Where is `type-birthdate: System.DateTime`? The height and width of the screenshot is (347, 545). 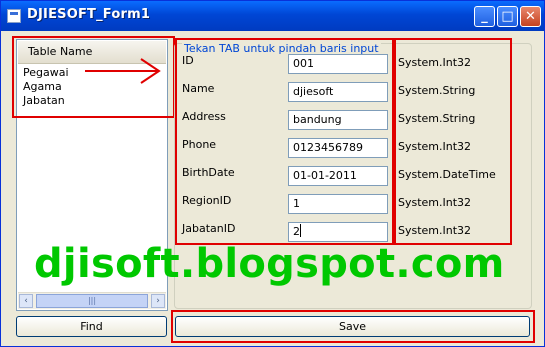
type-birthdate: System.DateTime is located at coordinates (447, 174).